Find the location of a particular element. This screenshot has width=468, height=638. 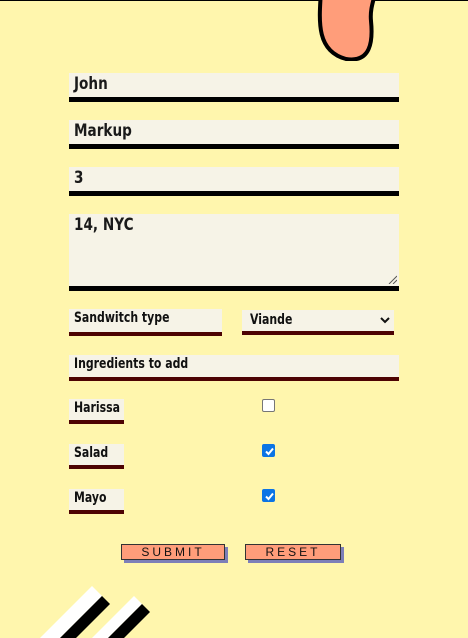

sandwich-type-select: Viande is located at coordinates (318, 322).